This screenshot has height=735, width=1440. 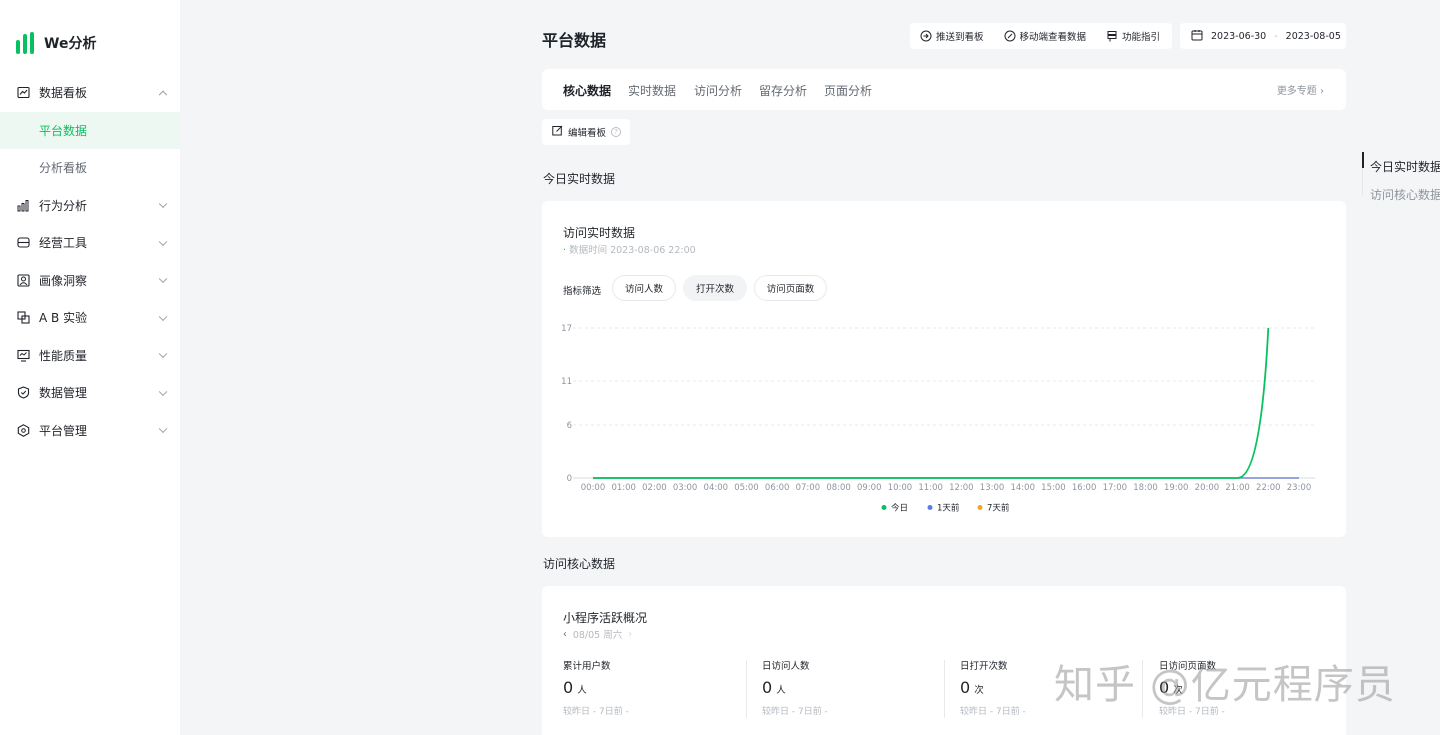 What do you see at coordinates (63, 93) in the screenshot?
I see `sidebar-item-label: 数据看板` at bounding box center [63, 93].